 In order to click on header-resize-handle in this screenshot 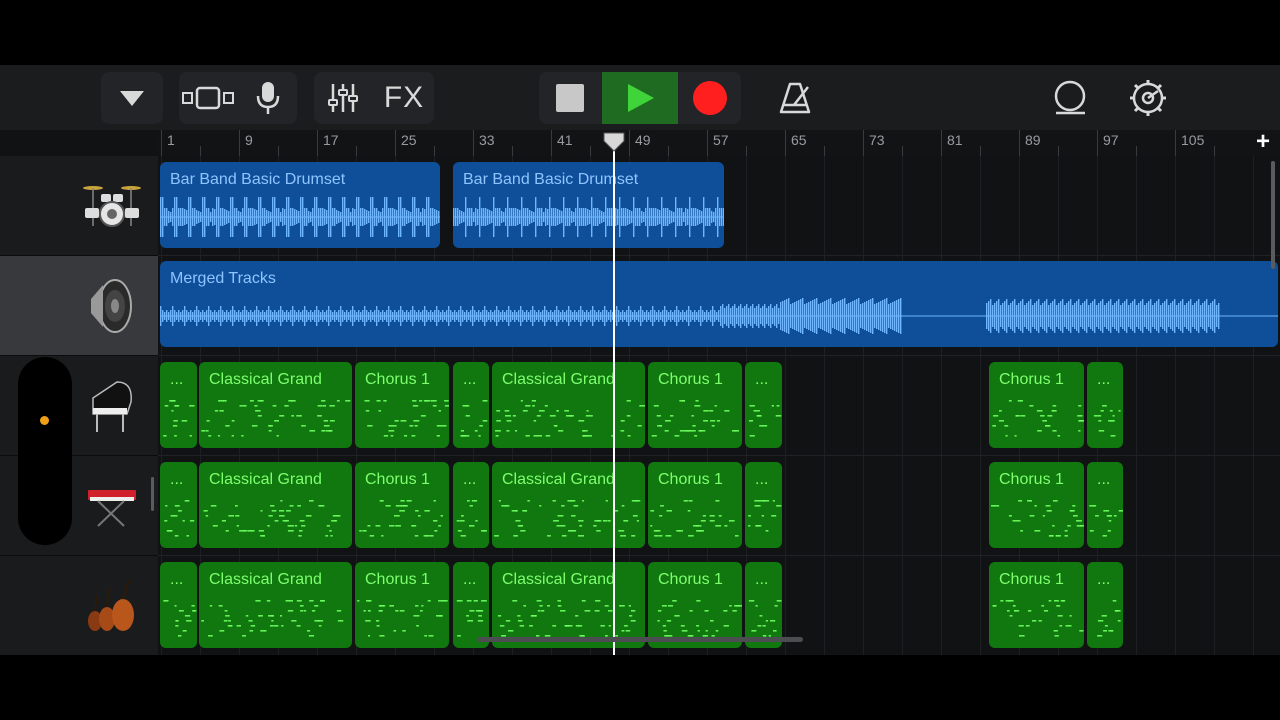, I will do `click(152, 494)`.